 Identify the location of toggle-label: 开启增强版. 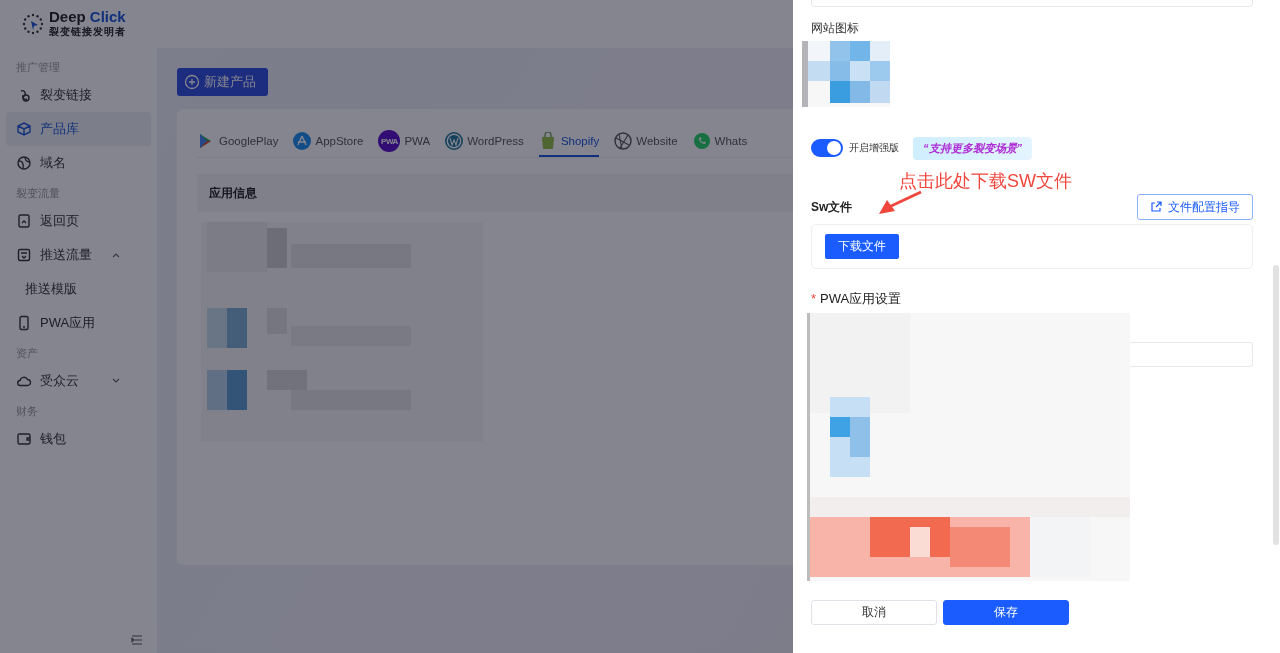
(874, 148).